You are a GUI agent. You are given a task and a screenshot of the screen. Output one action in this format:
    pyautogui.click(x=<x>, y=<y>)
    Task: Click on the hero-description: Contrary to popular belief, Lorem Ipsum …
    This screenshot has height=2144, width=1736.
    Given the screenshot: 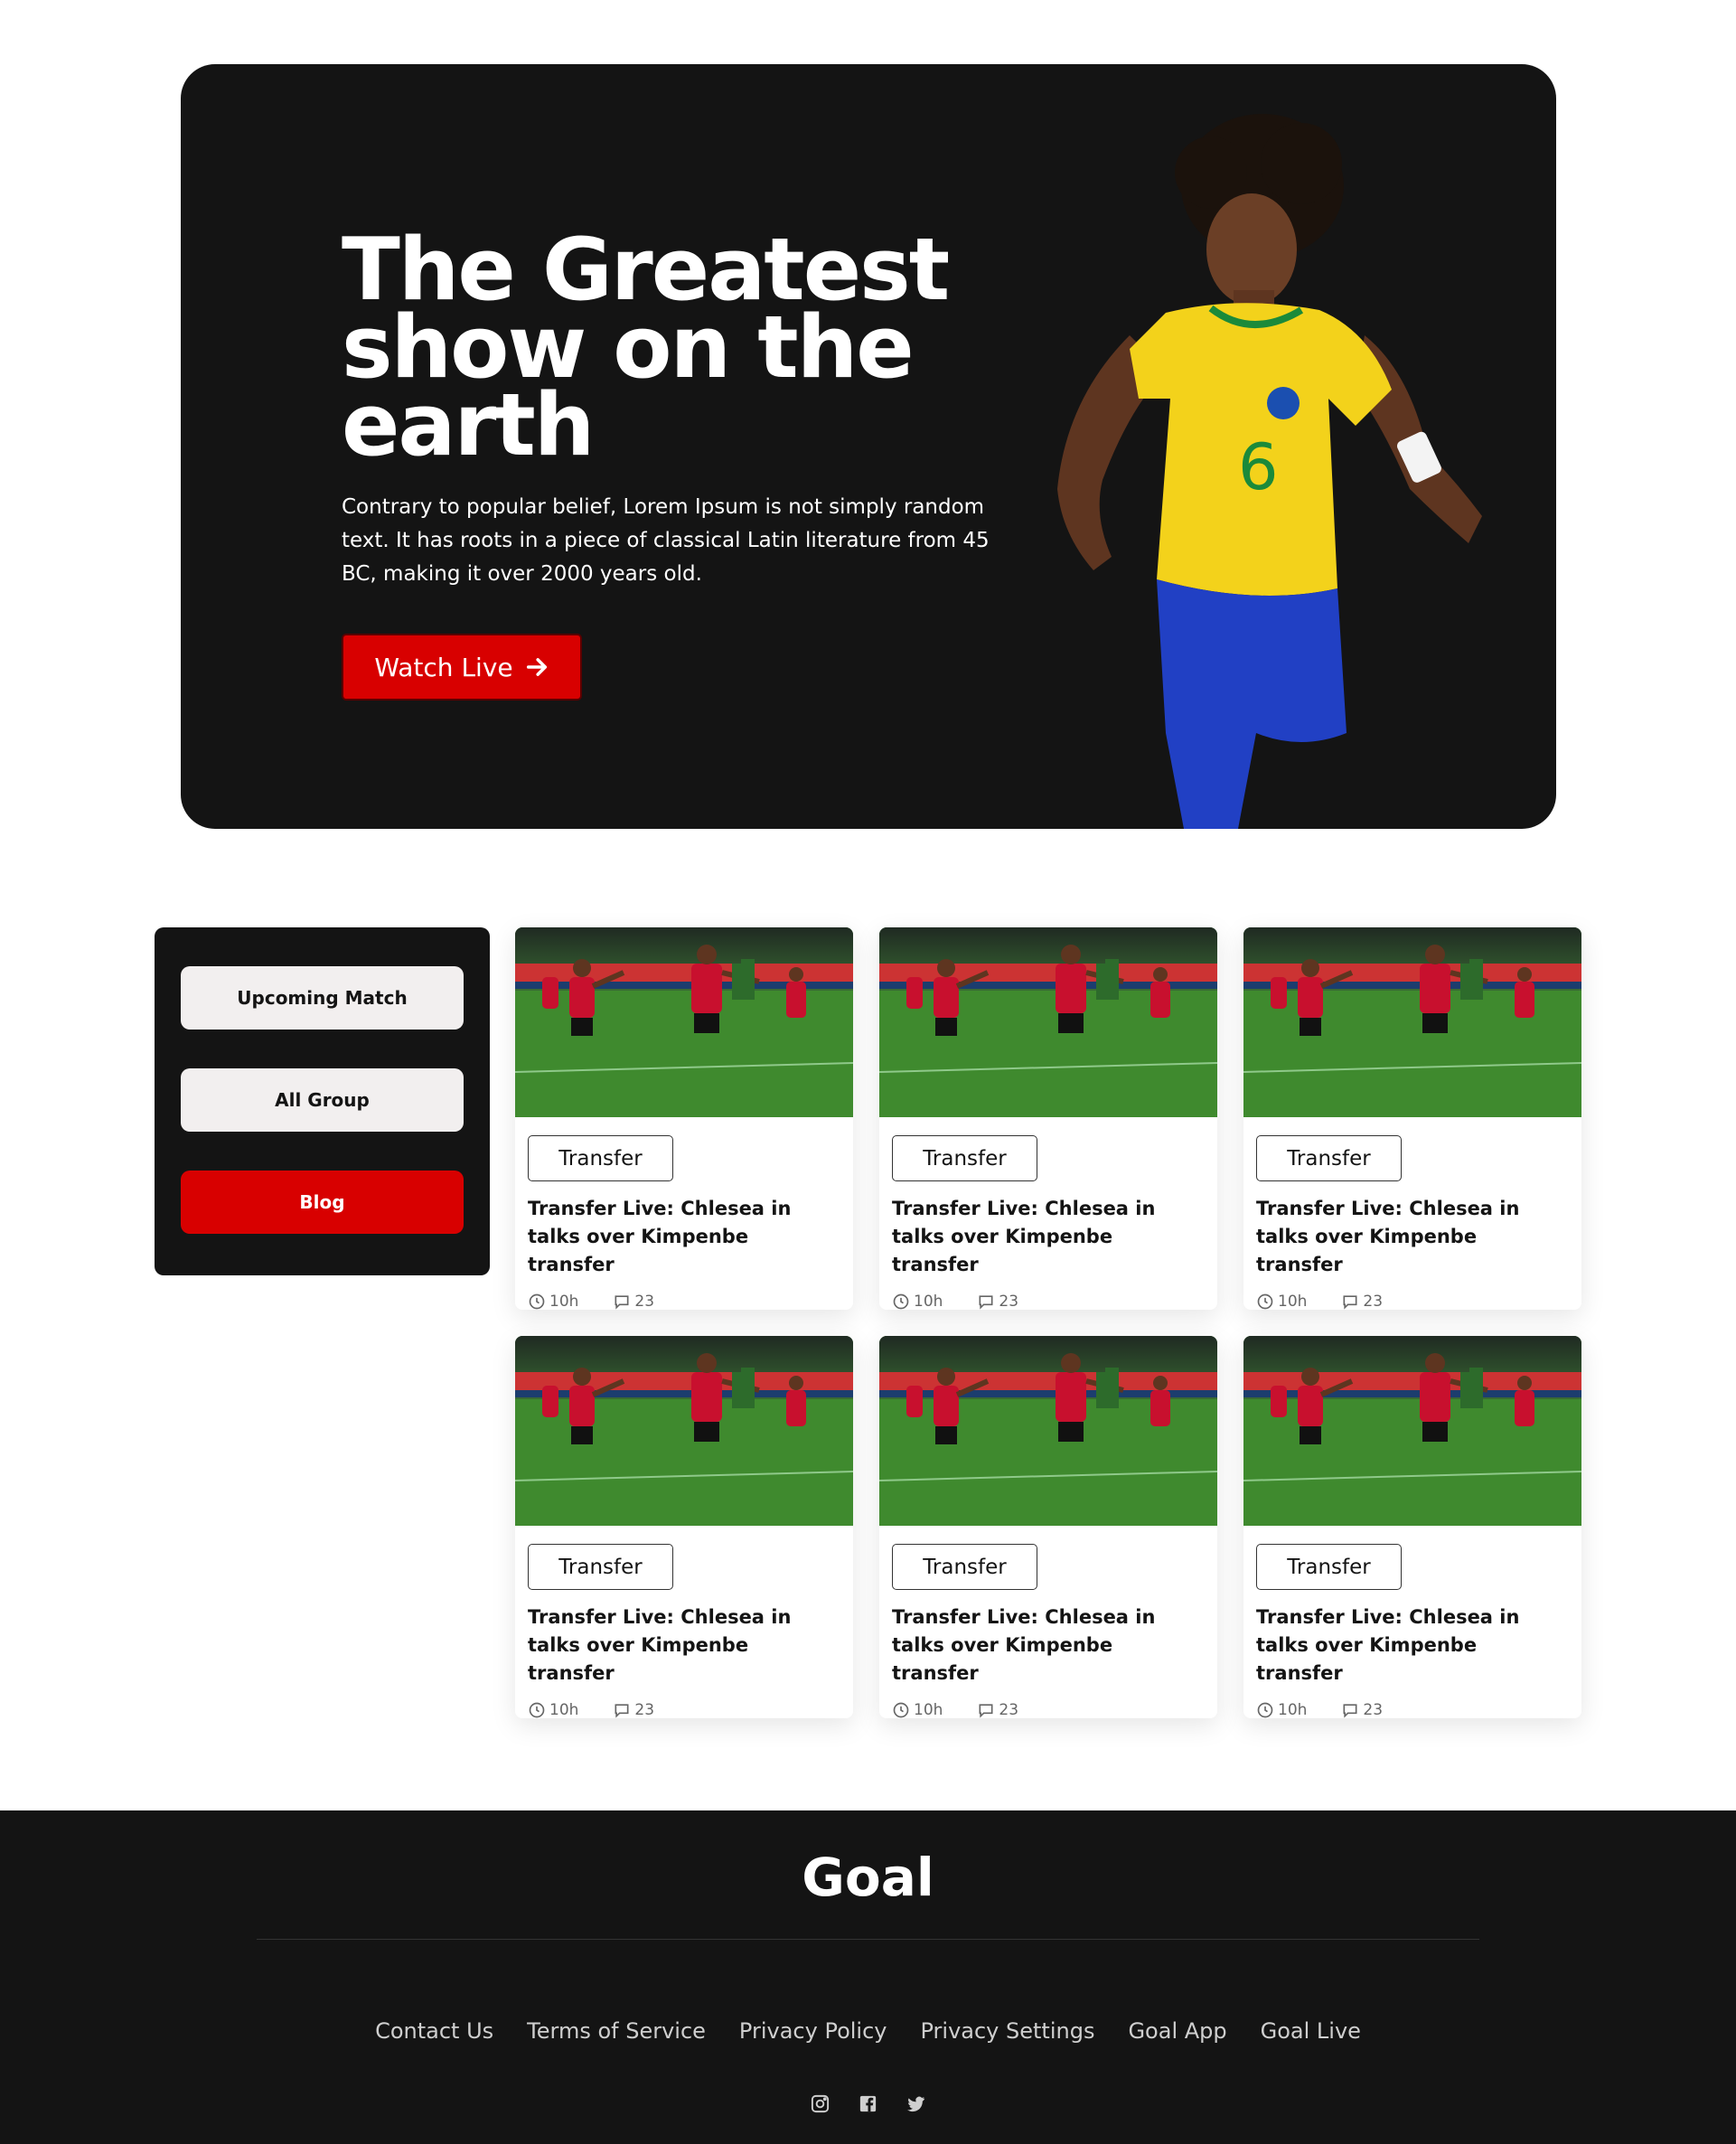 What is the action you would take?
    pyautogui.click(x=666, y=540)
    